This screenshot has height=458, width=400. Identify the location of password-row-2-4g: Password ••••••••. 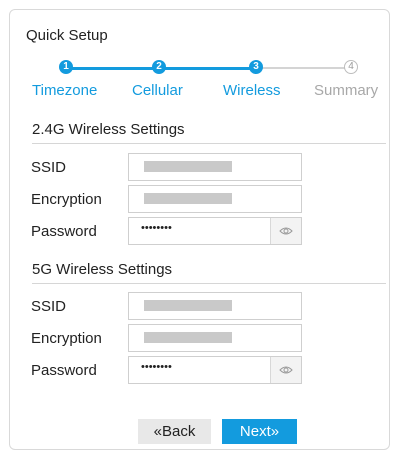
(176, 231).